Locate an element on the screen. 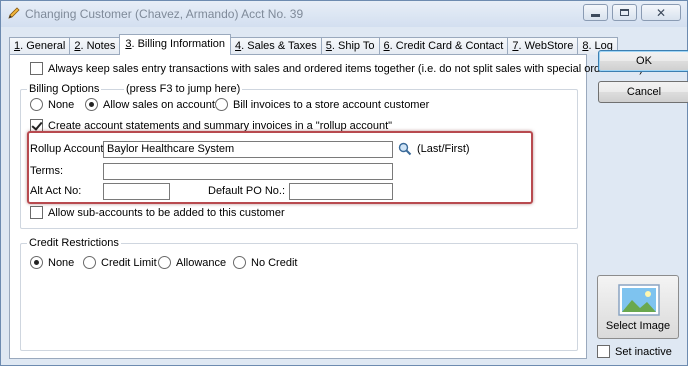 This screenshot has height=366, width=688. tab-general: 1. General is located at coordinates (40, 46).